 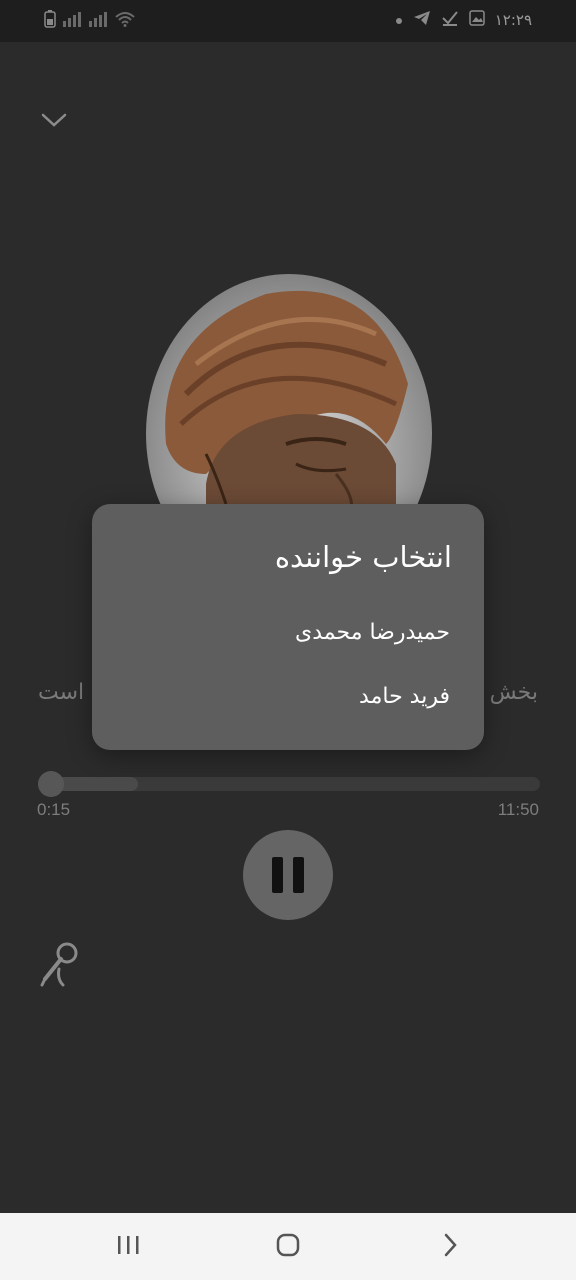 I want to click on collapse-button, so click(x=54, y=122).